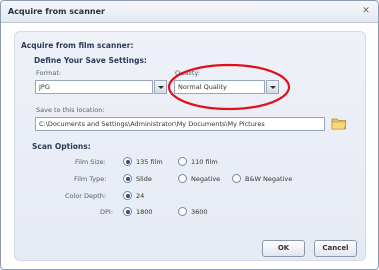 Image resolution: width=379 pixels, height=270 pixels. What do you see at coordinates (236, 178) in the screenshot?
I see `film-type-bw-negative-radio` at bounding box center [236, 178].